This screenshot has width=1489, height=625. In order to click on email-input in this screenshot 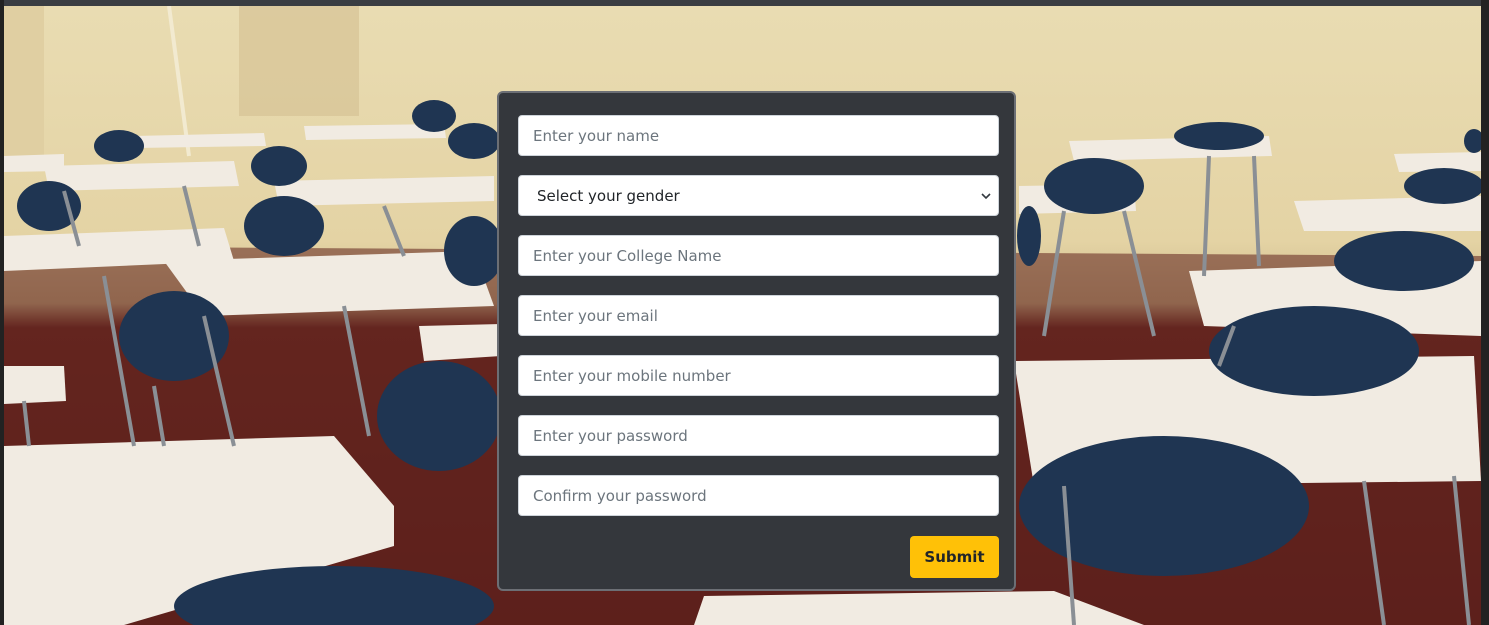, I will do `click(758, 315)`.